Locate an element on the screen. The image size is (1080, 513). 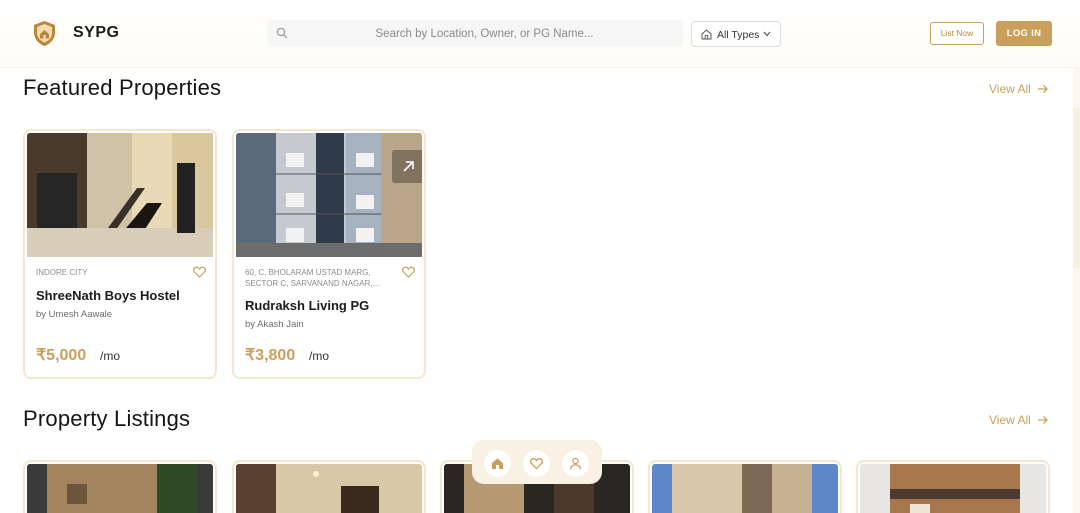
property-owner: by Umesh Aawale is located at coordinates (74, 314).